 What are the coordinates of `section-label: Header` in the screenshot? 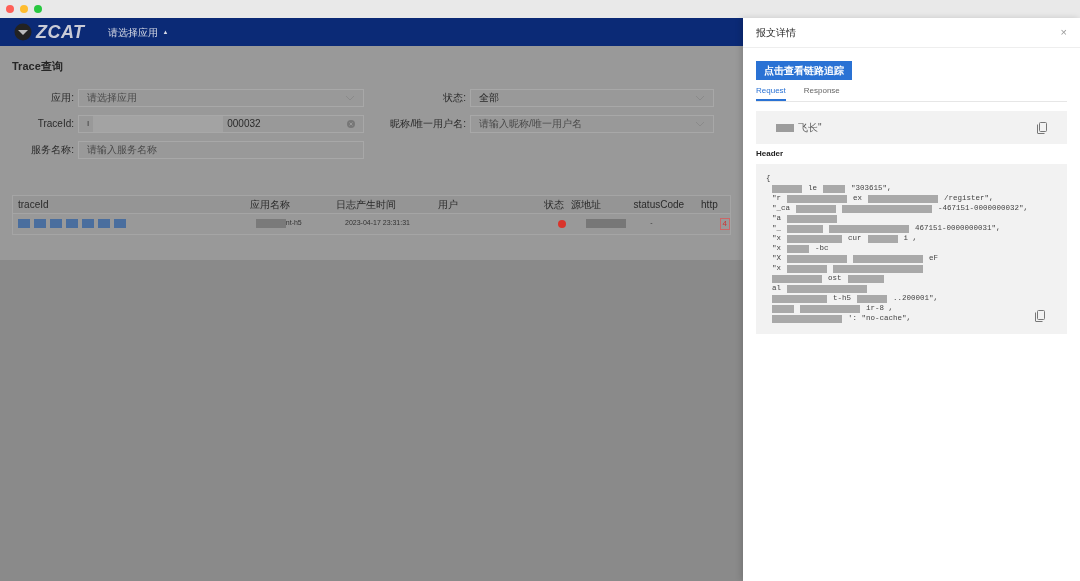 It's located at (770, 154).